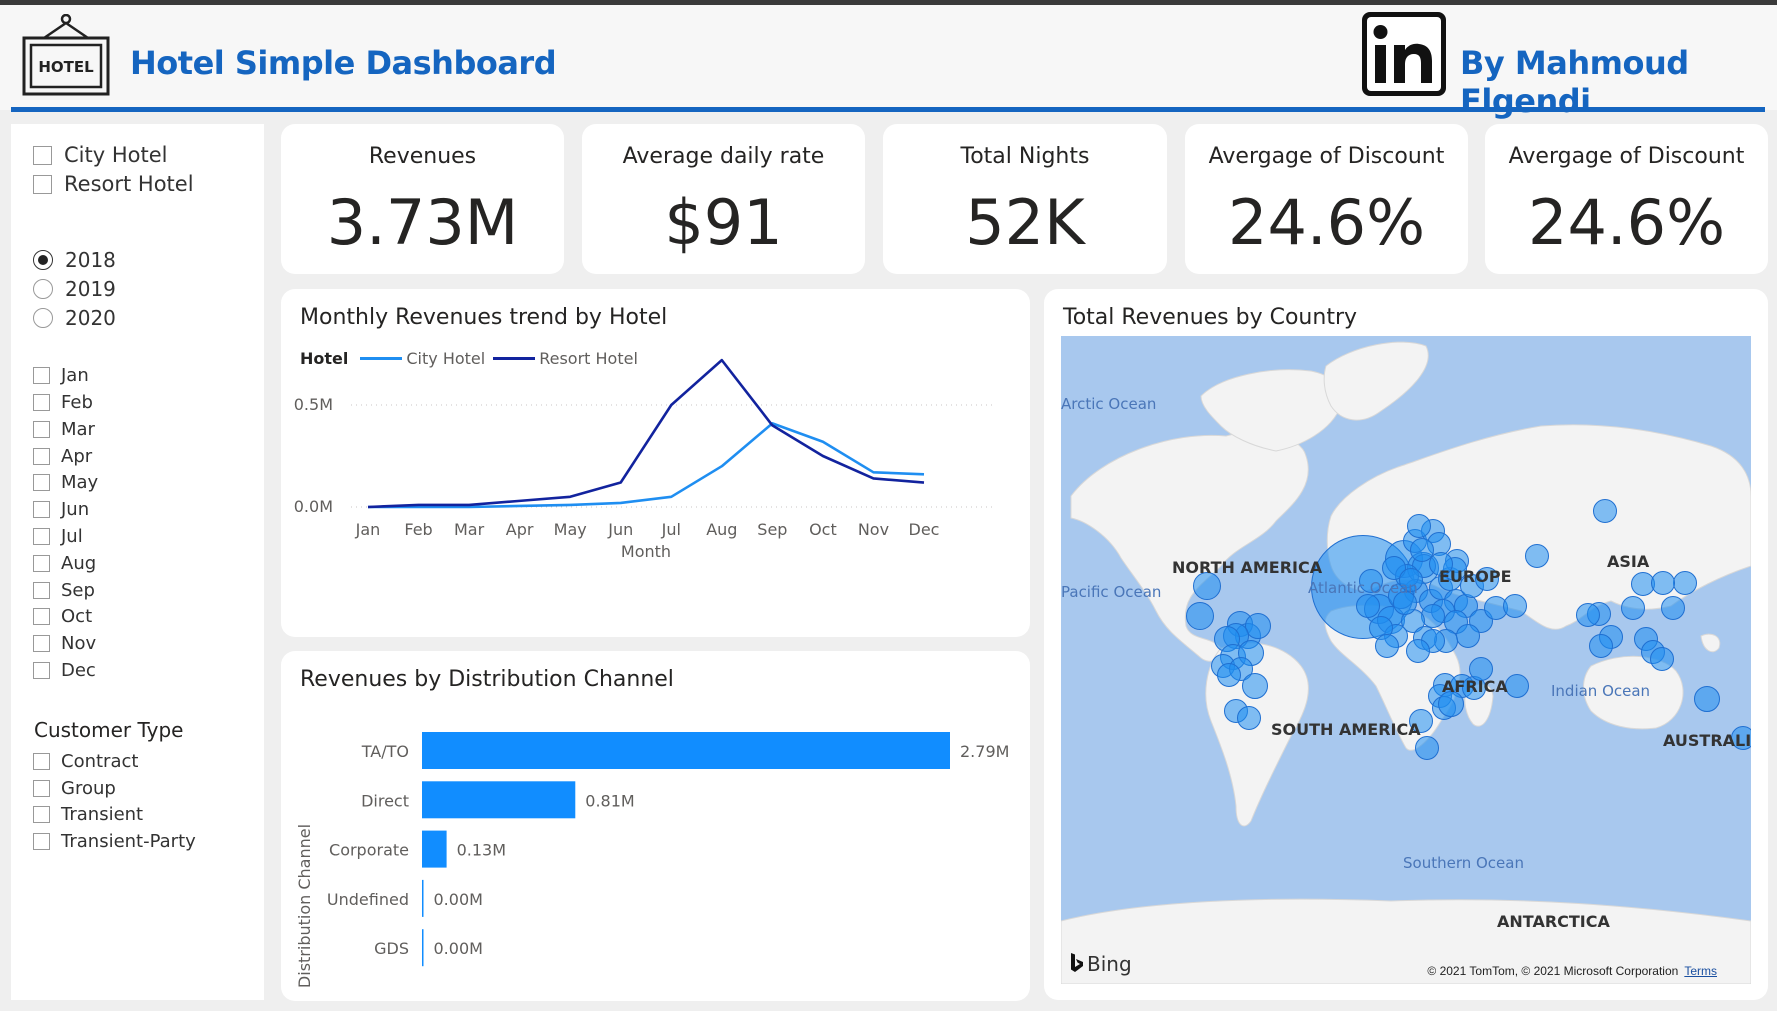 The width and height of the screenshot is (1777, 1011). I want to click on customer-type-group: Group, so click(74, 788).